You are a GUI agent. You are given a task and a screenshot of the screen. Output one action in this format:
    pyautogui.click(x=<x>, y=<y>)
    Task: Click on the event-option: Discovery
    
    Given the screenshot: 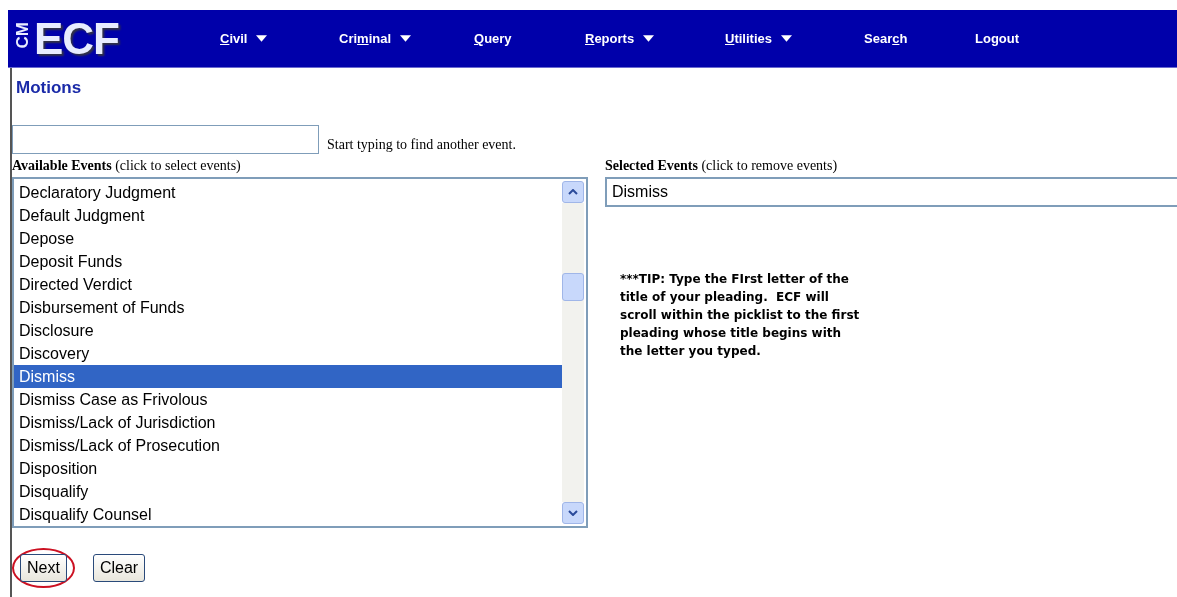 What is the action you would take?
    pyautogui.click(x=288, y=353)
    